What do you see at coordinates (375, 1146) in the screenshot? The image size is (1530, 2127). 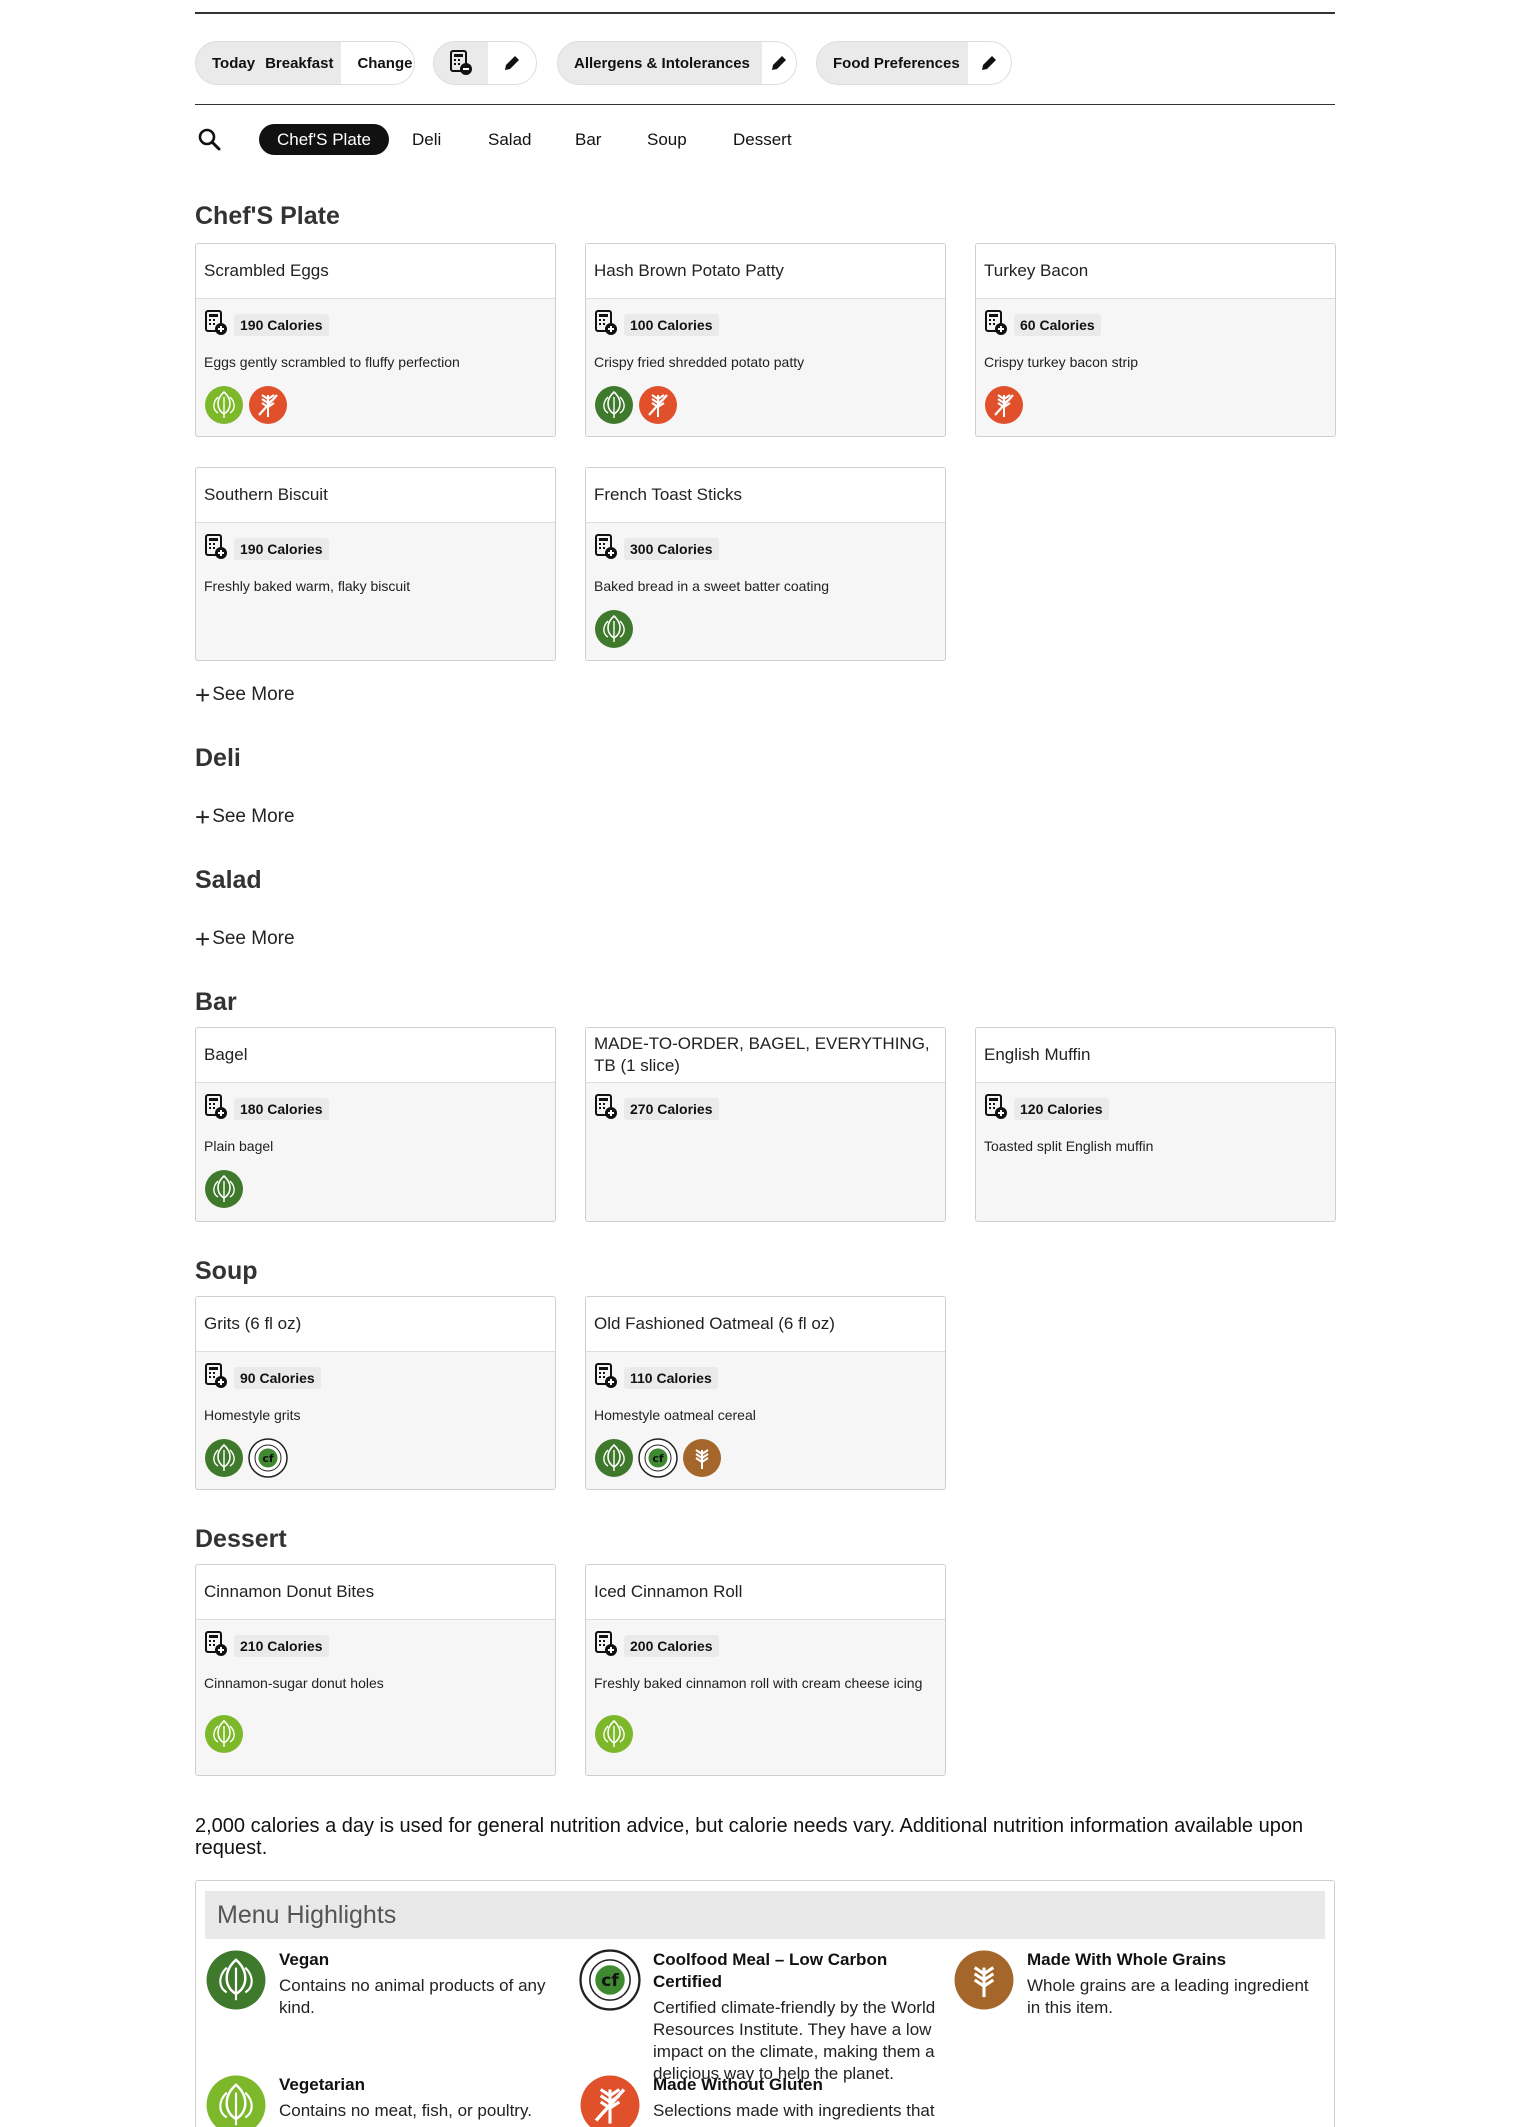 I see `menu-item-details: 180 Calories Plain bagel` at bounding box center [375, 1146].